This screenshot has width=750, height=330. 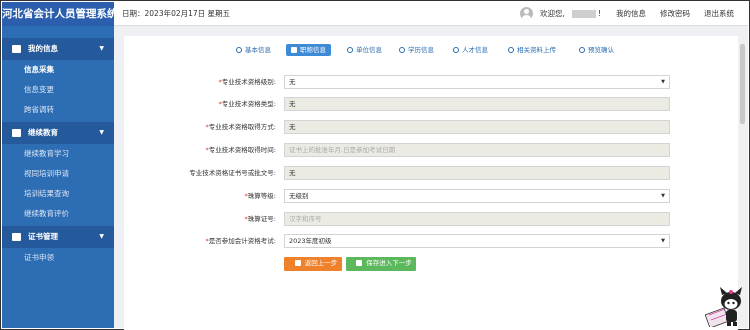 What do you see at coordinates (402, 50) in the screenshot?
I see `graduation-cap-icon` at bounding box center [402, 50].